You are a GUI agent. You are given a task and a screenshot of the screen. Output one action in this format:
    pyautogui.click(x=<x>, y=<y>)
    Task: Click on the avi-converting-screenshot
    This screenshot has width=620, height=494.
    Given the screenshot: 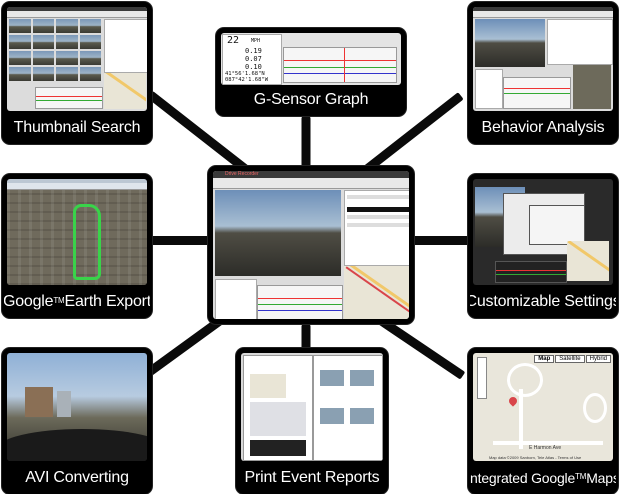 What is the action you would take?
    pyautogui.click(x=77, y=407)
    